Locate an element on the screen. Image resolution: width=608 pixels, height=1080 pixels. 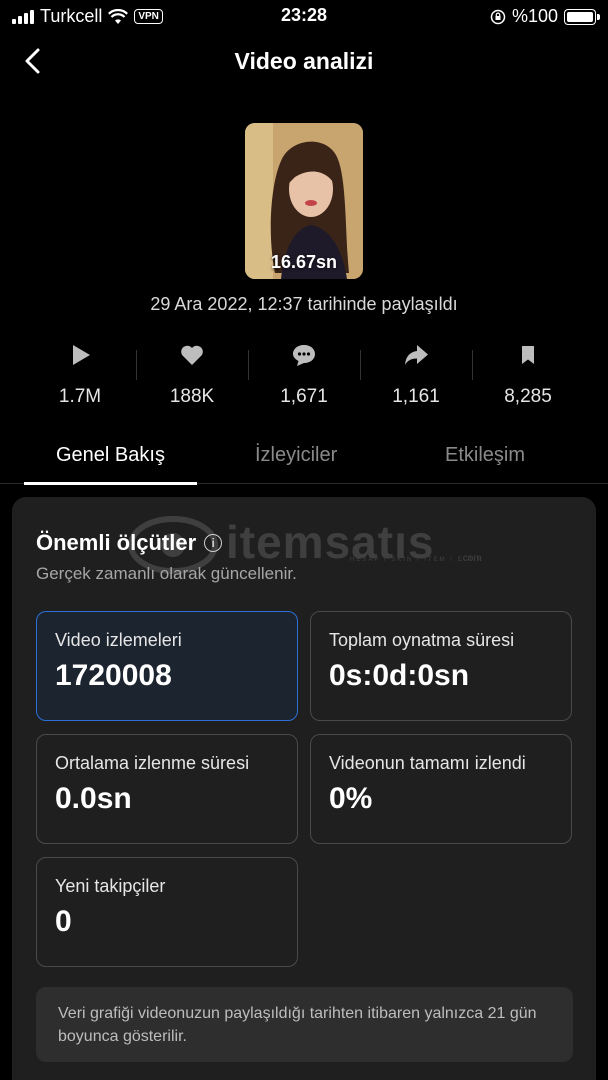
page-title: Video analizi is located at coordinates (304, 61).